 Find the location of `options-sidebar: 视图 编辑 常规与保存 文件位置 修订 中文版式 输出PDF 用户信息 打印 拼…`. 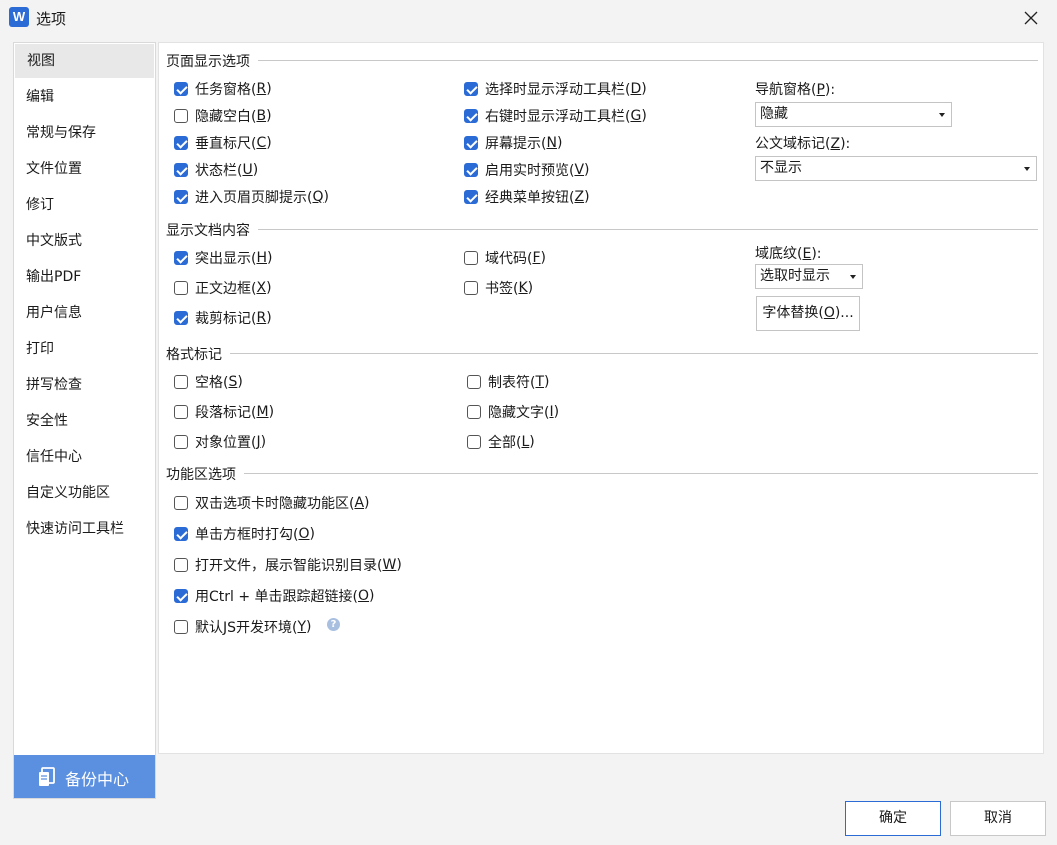

options-sidebar: 视图 编辑 常规与保存 文件位置 修订 中文版式 输出PDF 用户信息 打印 拼… is located at coordinates (84, 420).